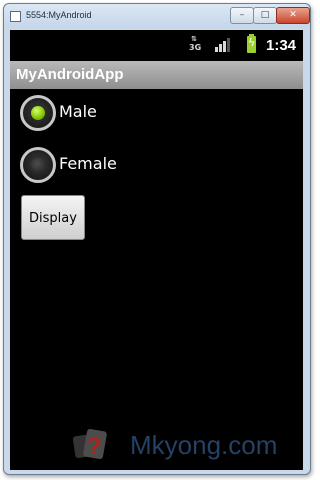 This screenshot has width=320, height=480. Describe the element at coordinates (194, 39) in the screenshot. I see `data-arrows-icon: ⇅` at that location.